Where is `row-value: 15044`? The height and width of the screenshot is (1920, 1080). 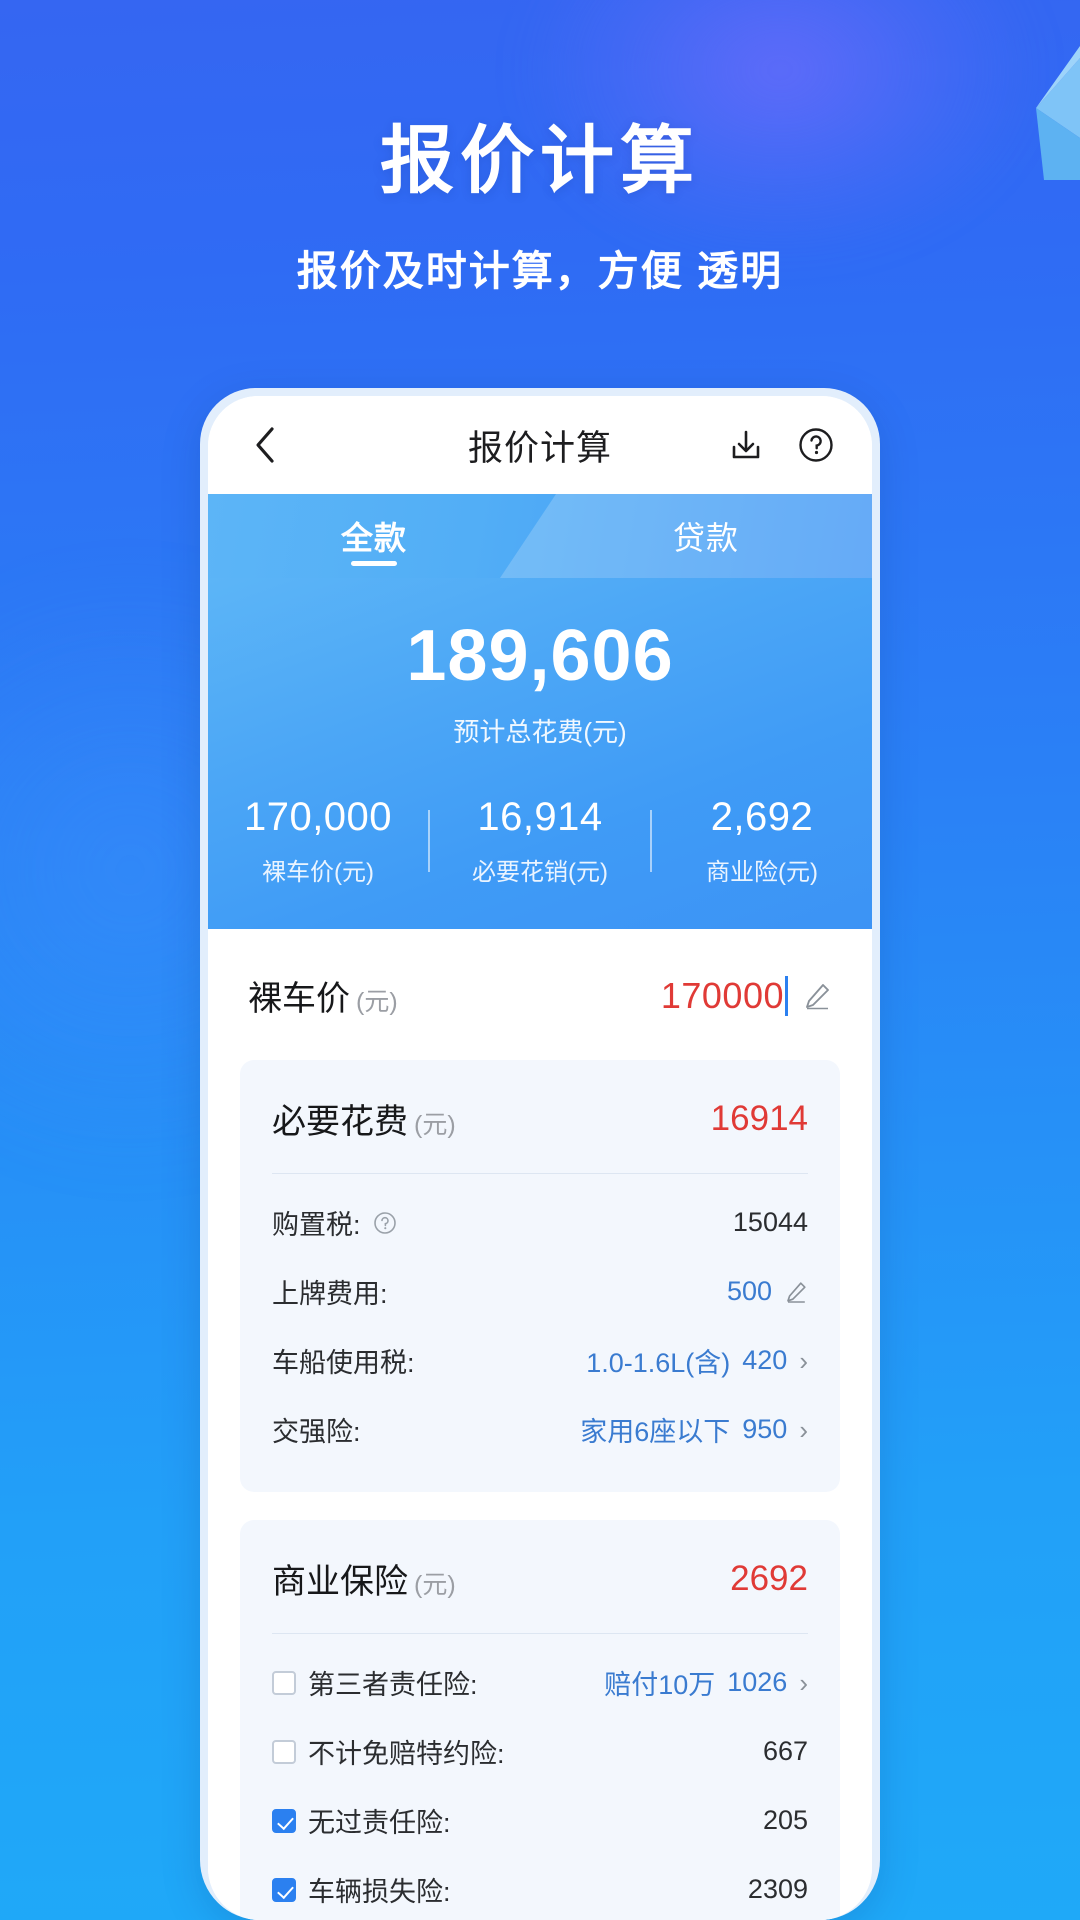 row-value: 15044 is located at coordinates (770, 1222).